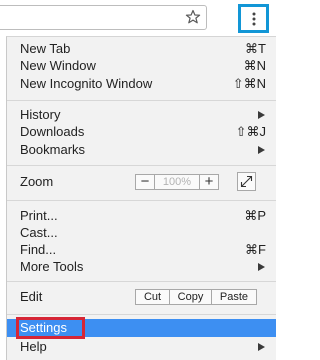 The height and width of the screenshot is (360, 320). What do you see at coordinates (141, 347) in the screenshot?
I see `menu-item-help: Help` at bounding box center [141, 347].